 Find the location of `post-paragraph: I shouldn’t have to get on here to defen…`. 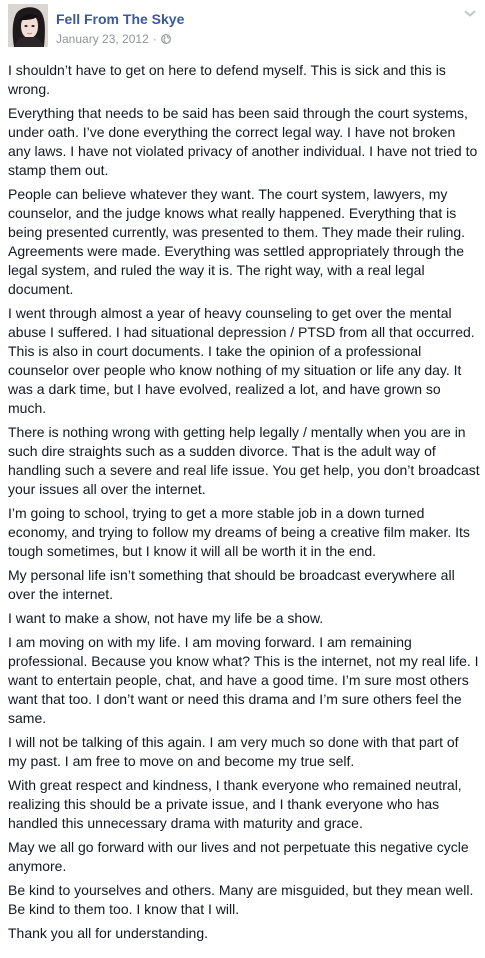

post-paragraph: I shouldn’t have to get on here to defen… is located at coordinates (227, 79).